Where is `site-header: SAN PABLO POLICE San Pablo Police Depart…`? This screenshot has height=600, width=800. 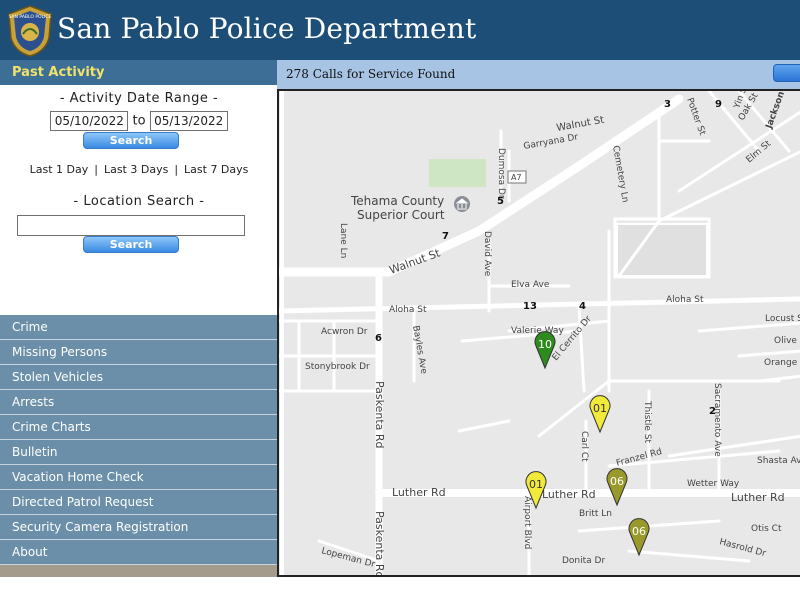 site-header: SAN PABLO POLICE San Pablo Police Depart… is located at coordinates (400, 30).